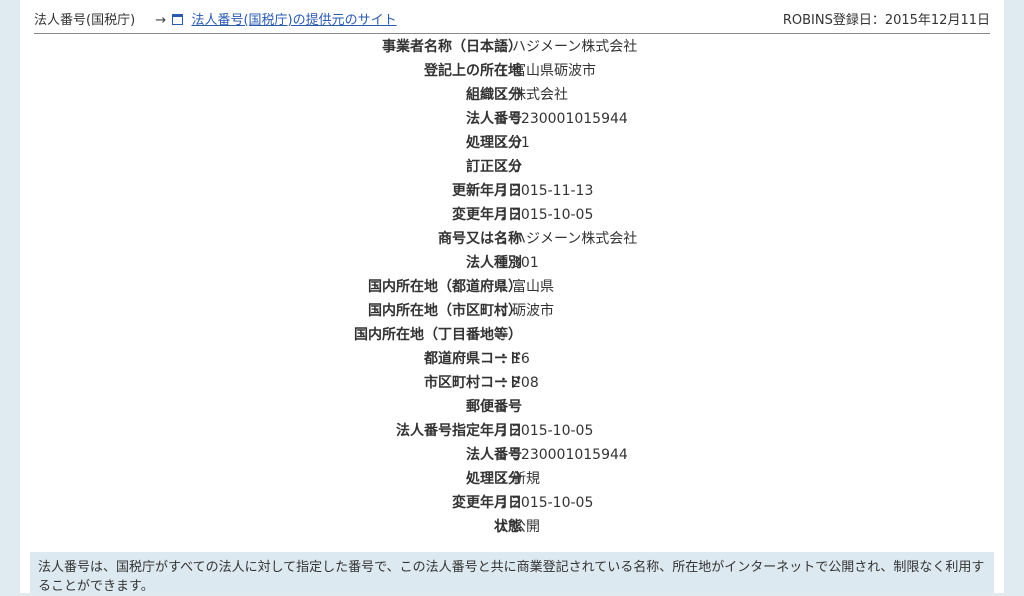 This screenshot has width=1024, height=596. I want to click on detail-row: 法人番号指定年月日： 2015-10-05, so click(512, 431).